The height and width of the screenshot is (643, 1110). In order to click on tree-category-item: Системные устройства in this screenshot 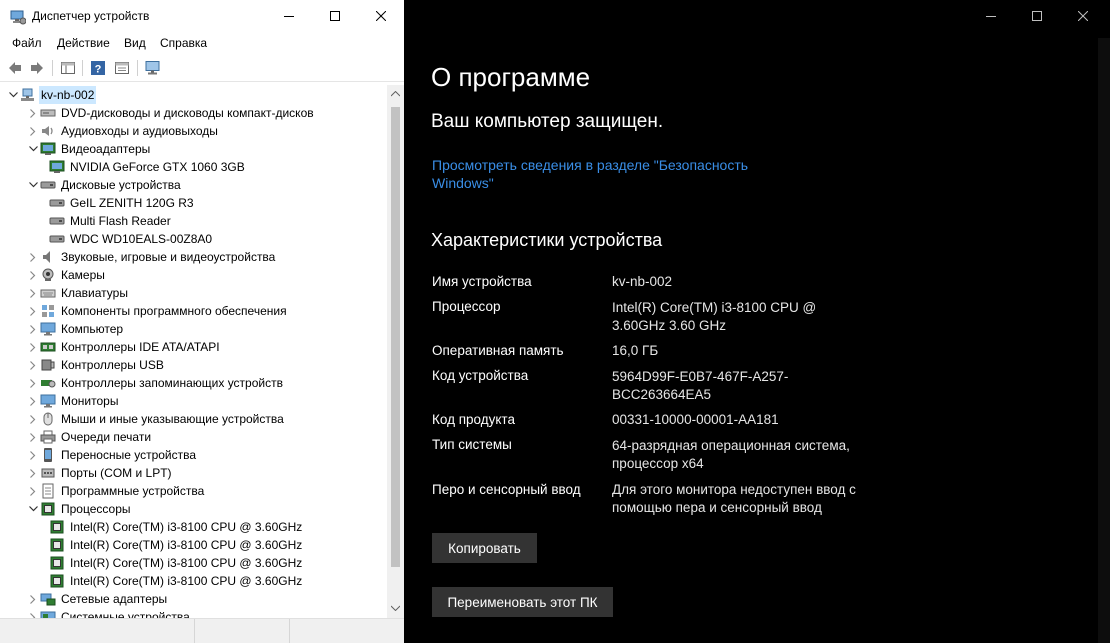, I will do `click(108, 613)`.